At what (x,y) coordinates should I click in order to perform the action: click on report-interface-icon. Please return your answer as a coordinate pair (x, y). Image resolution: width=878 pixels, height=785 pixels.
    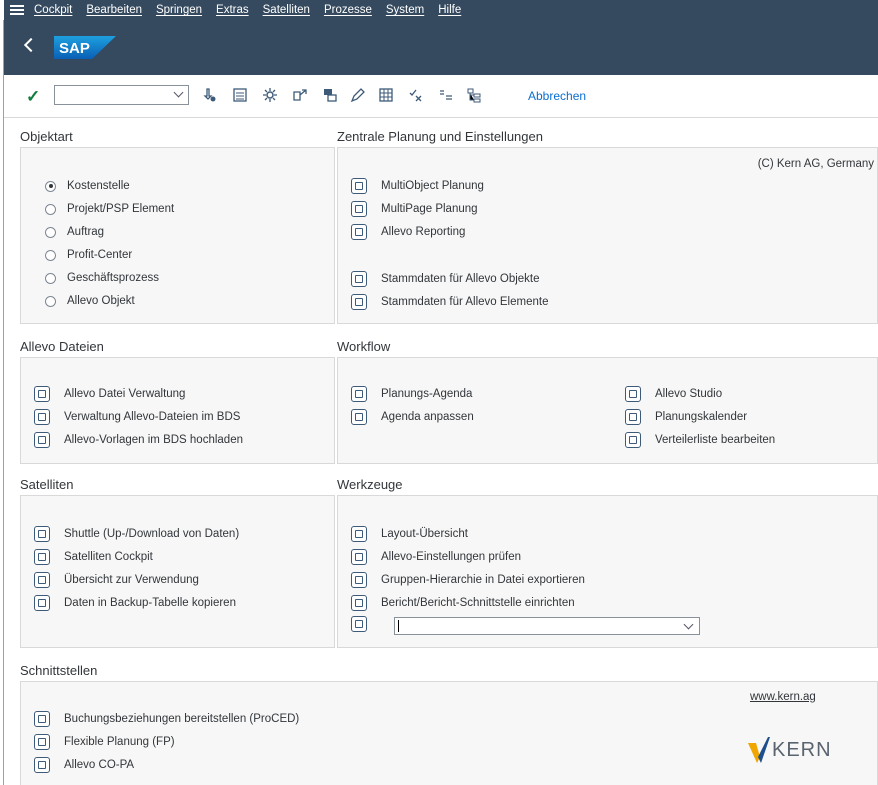
    Looking at the image, I should click on (359, 603).